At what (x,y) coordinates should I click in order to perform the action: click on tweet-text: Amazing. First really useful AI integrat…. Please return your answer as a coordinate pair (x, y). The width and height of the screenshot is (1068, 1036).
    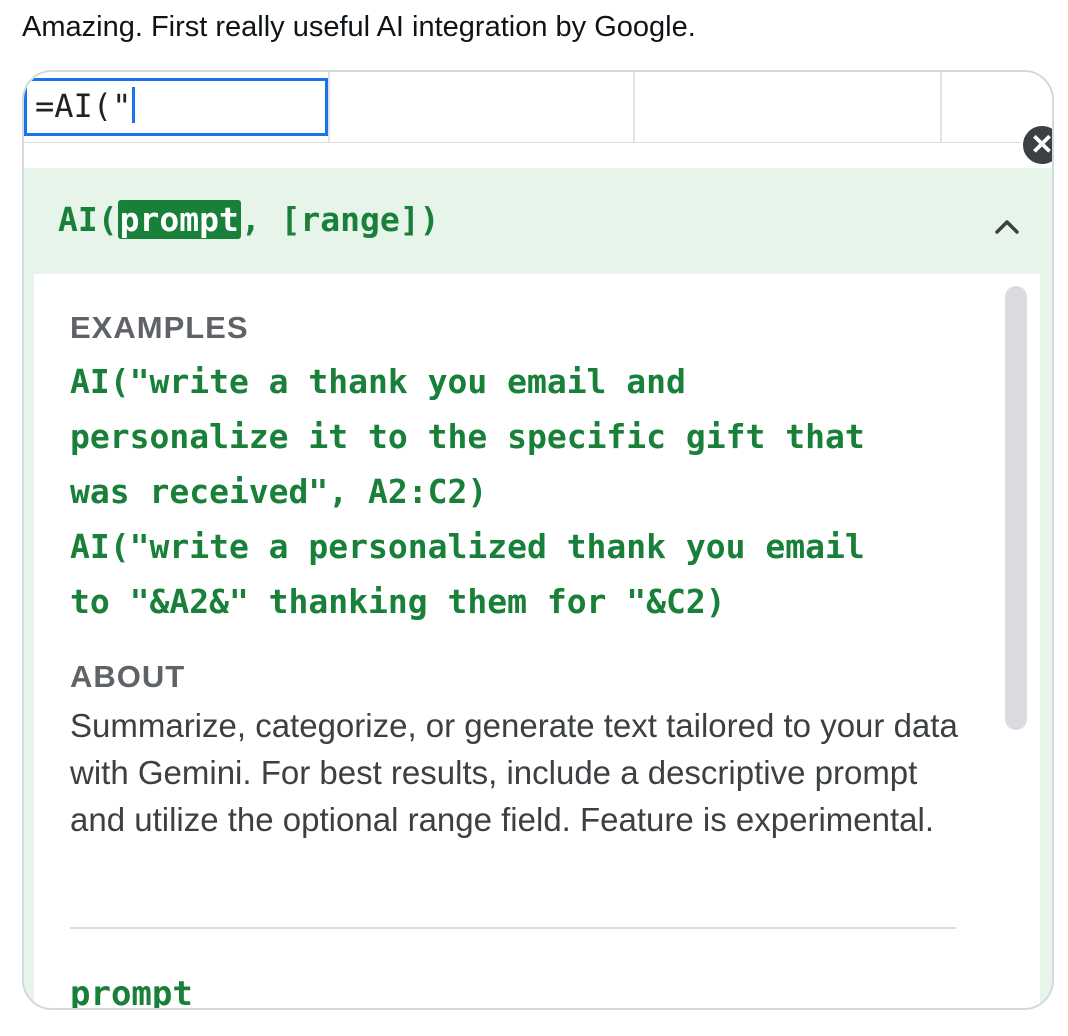
    Looking at the image, I should click on (359, 27).